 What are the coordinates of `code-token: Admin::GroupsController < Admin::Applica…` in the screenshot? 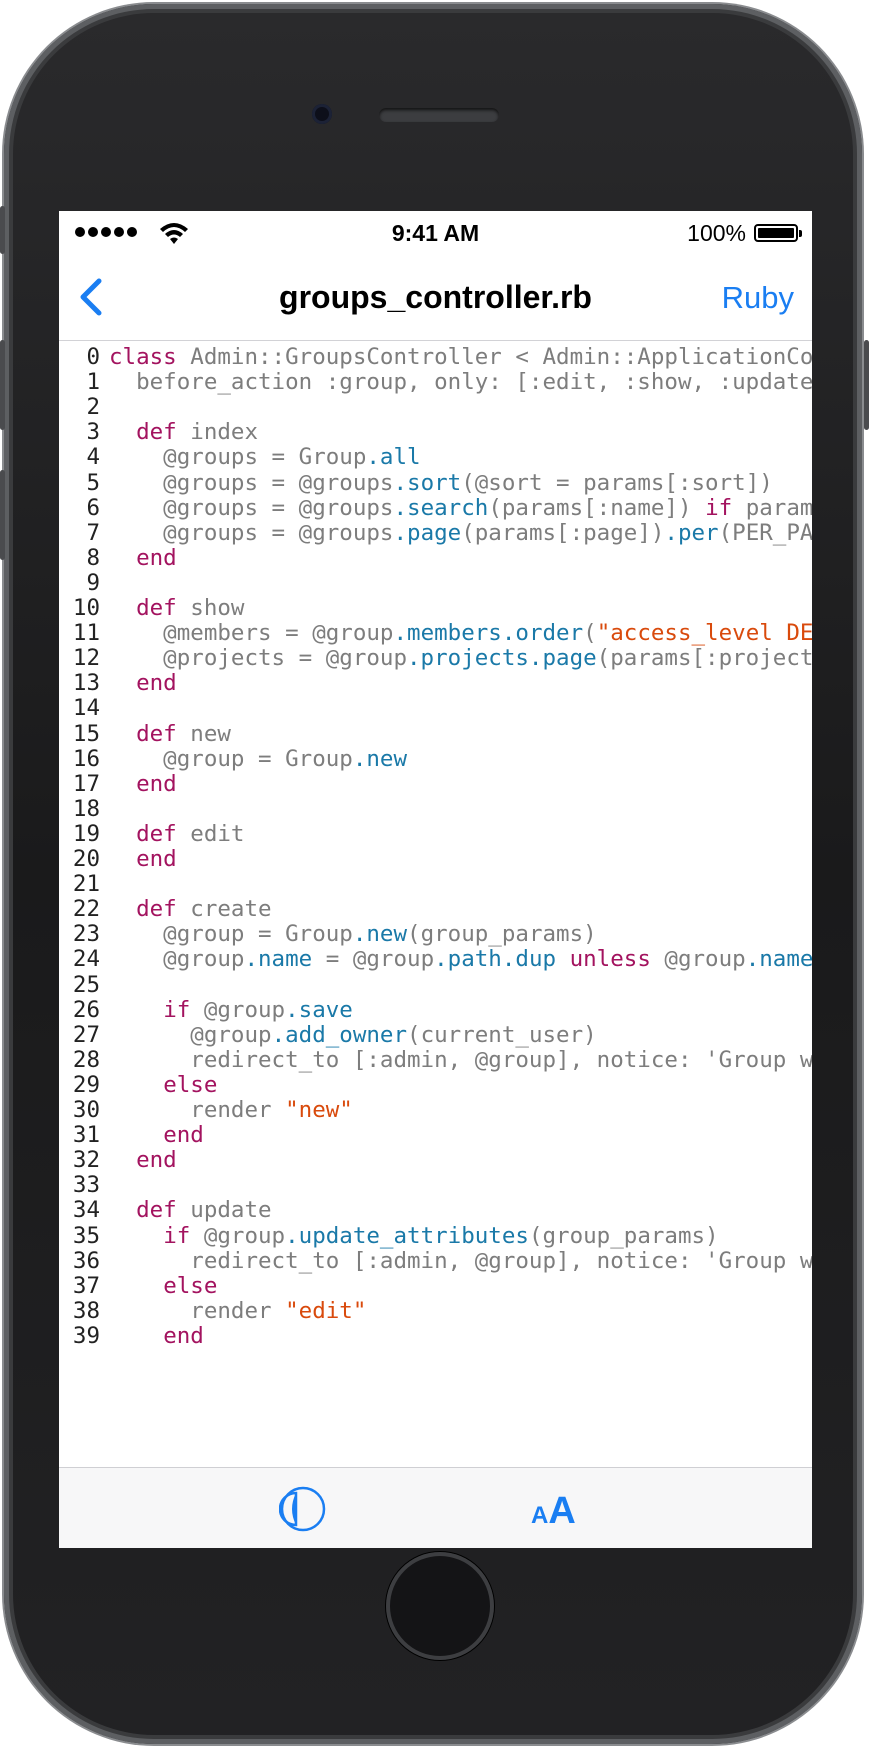 It's located at (501, 357).